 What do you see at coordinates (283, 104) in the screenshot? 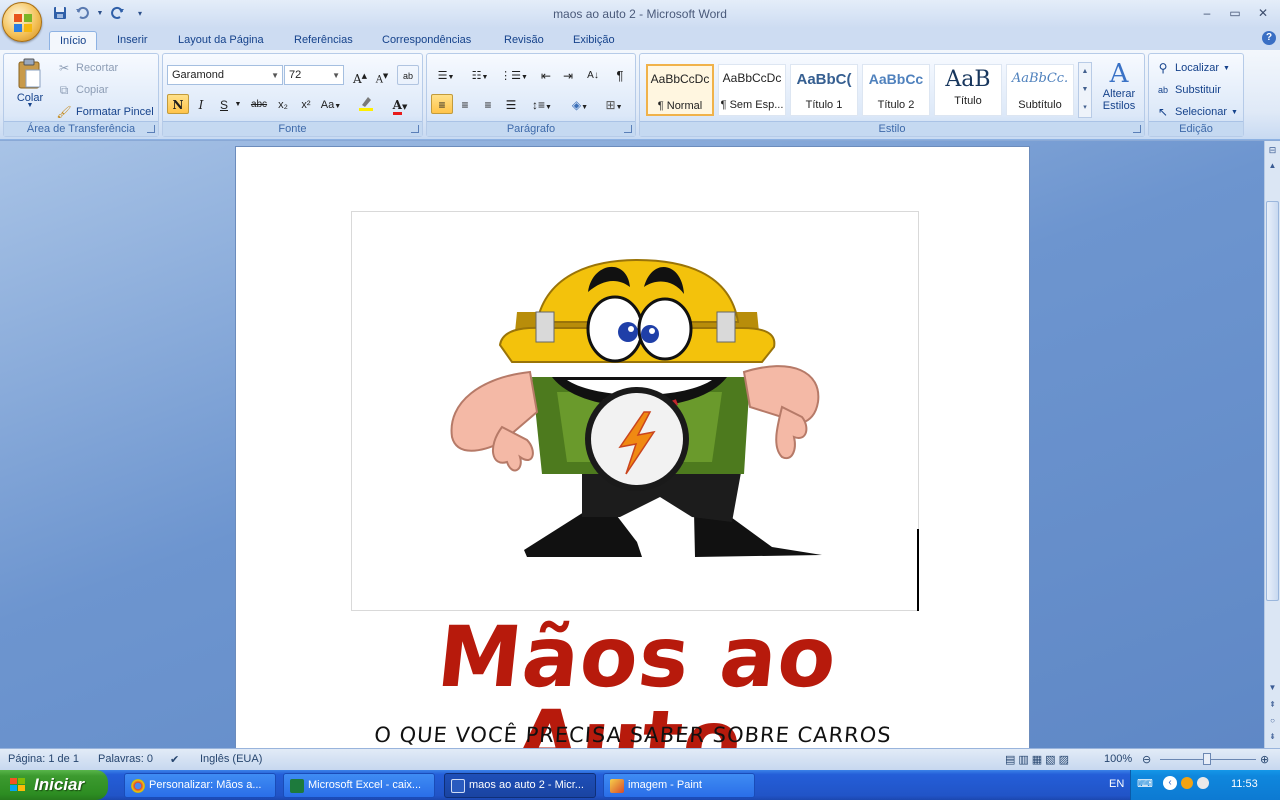
I see `subscript-button: x₂` at bounding box center [283, 104].